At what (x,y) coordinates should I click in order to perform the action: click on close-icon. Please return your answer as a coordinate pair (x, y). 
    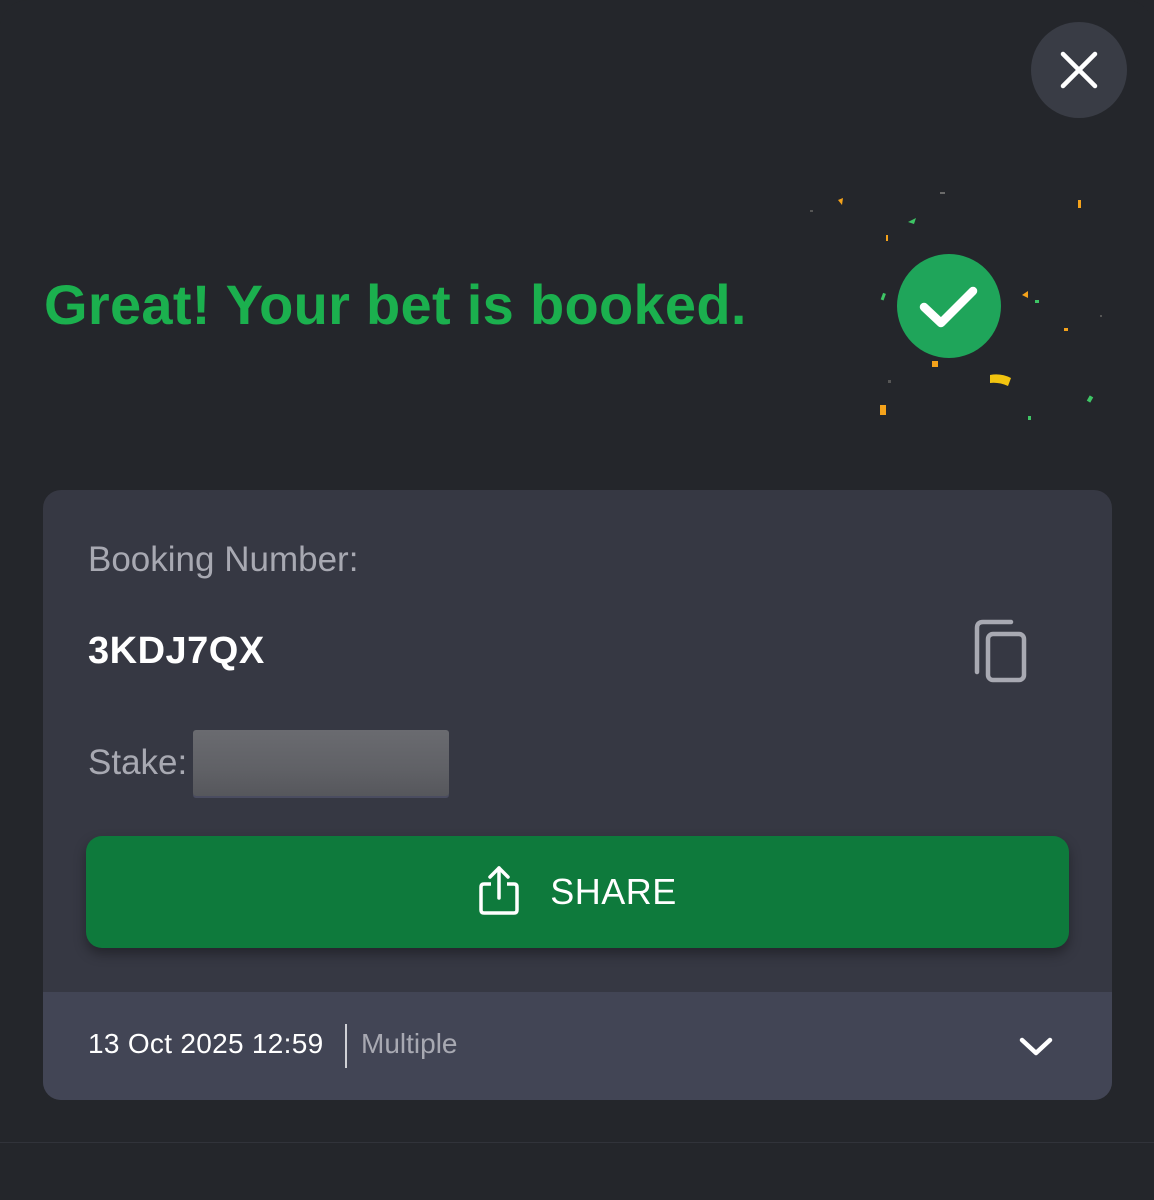
    Looking at the image, I should click on (1079, 70).